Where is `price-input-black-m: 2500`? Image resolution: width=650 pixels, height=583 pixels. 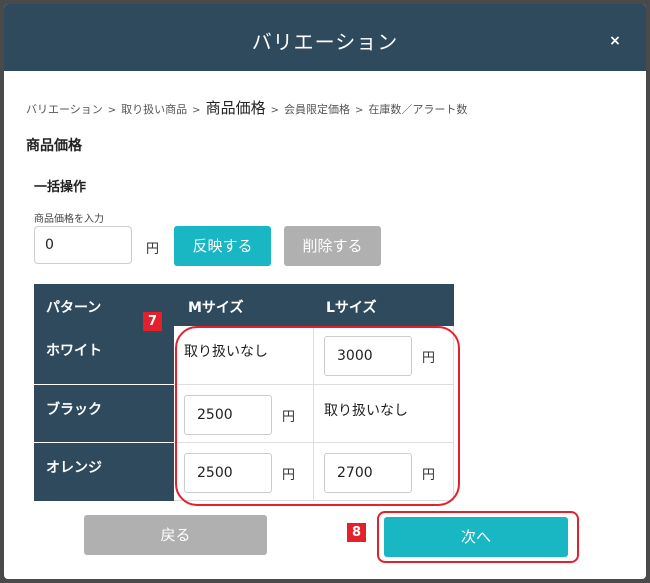 price-input-black-m: 2500 is located at coordinates (228, 415).